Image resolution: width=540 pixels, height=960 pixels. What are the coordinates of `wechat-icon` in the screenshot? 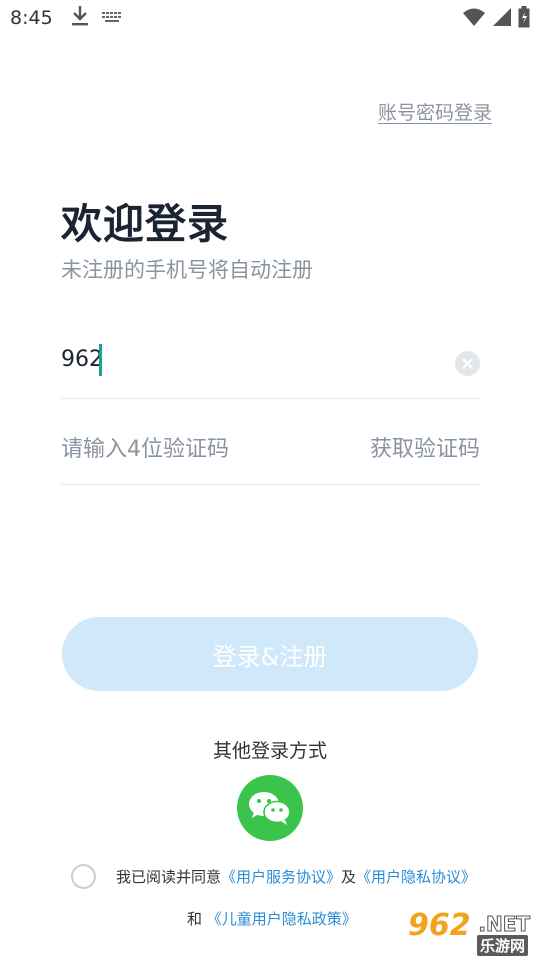 It's located at (270, 808).